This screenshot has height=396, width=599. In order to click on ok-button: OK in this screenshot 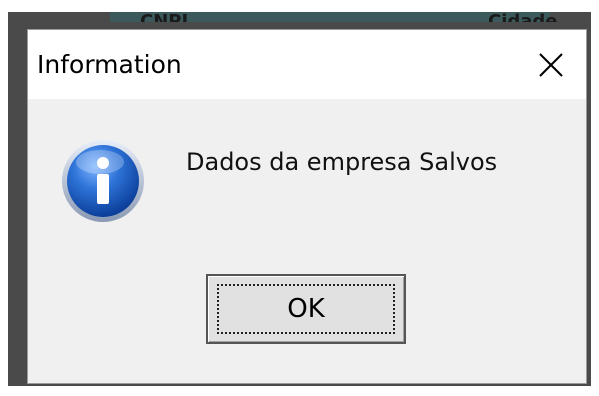, I will do `click(306, 309)`.